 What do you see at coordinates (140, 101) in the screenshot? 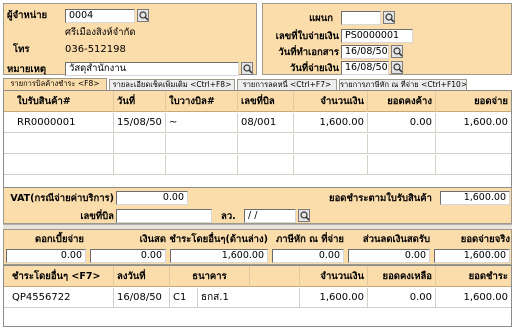
I see `col-date: วันที่` at bounding box center [140, 101].